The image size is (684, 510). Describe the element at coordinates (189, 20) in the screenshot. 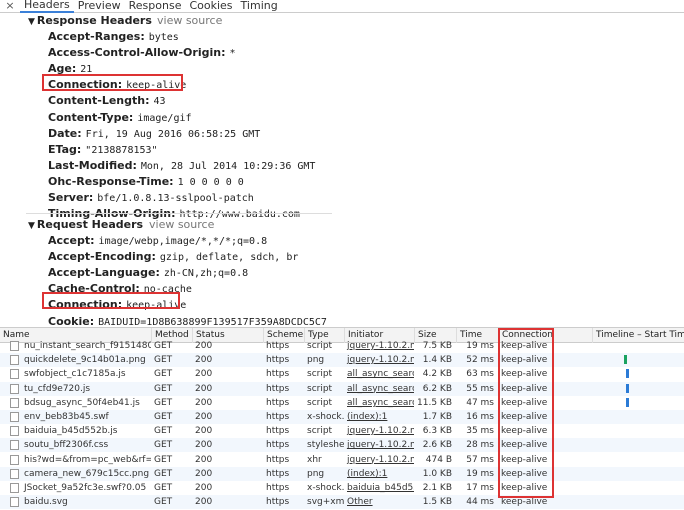

I see `response-view-source-link: view source` at that location.